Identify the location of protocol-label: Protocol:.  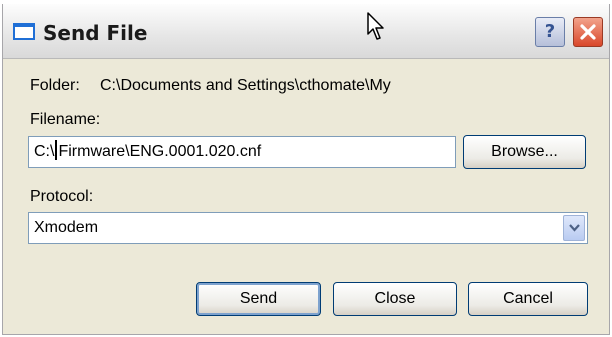
(62, 196).